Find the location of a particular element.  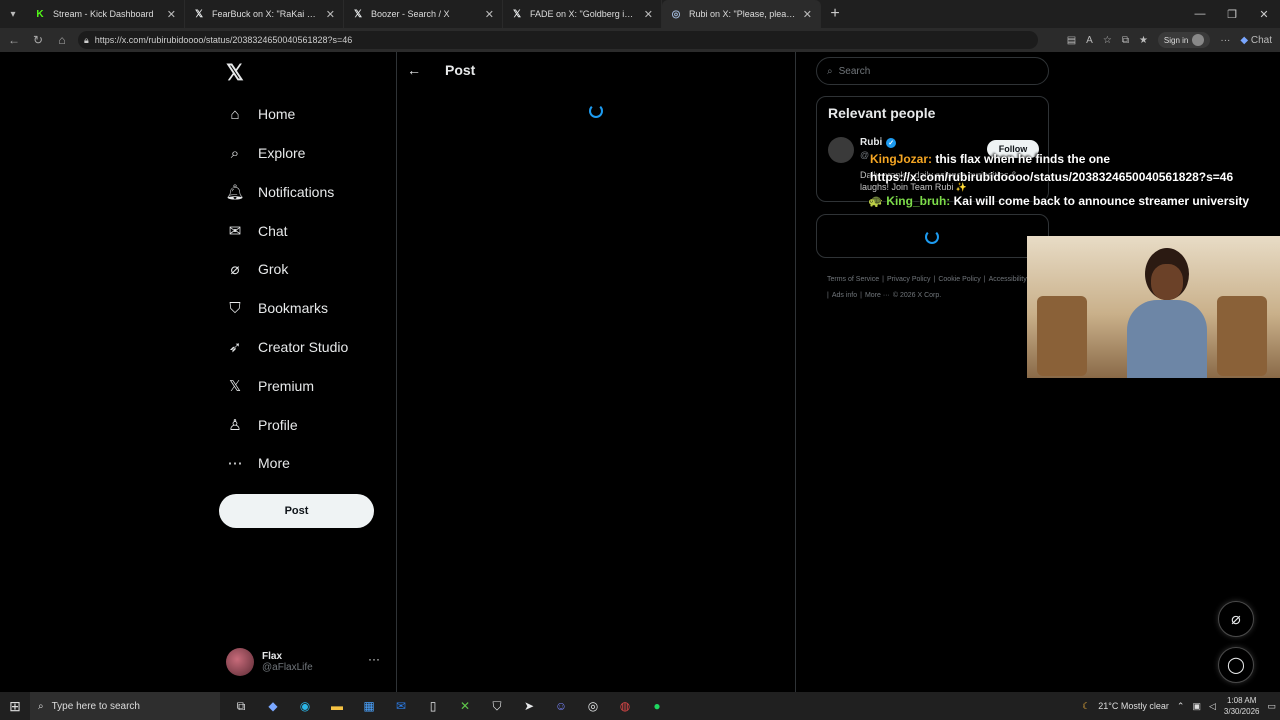

spotify-icon: ● is located at coordinates (657, 706).